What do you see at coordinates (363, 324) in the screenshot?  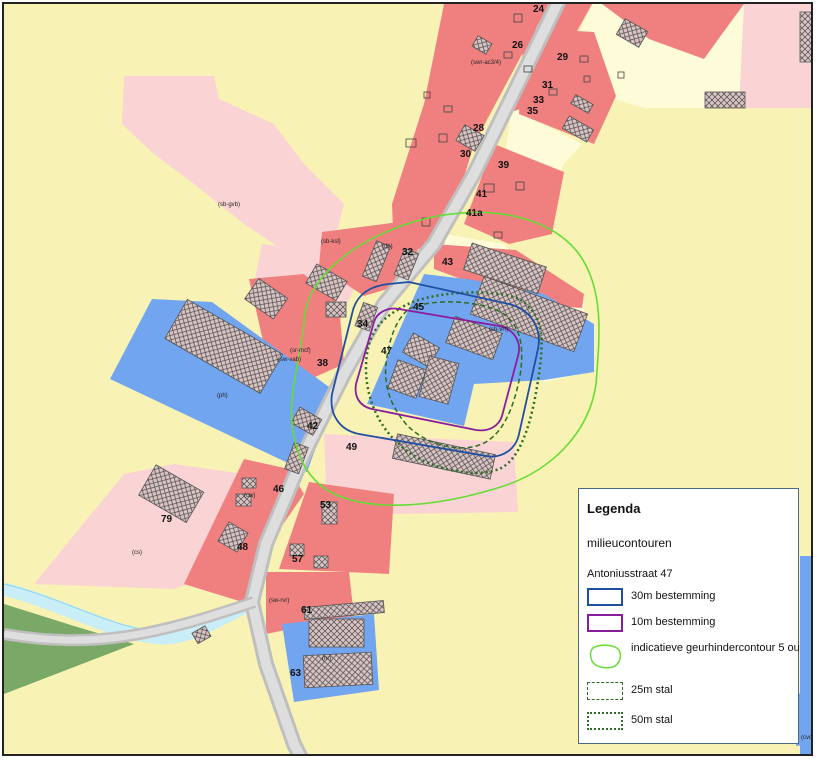 I see `house-number-label: 34` at bounding box center [363, 324].